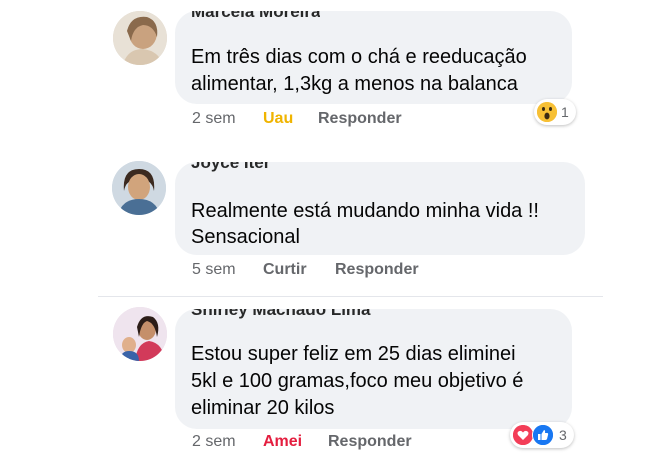 This screenshot has height=473, width=670. What do you see at coordinates (350, 296) in the screenshot?
I see `divider` at bounding box center [350, 296].